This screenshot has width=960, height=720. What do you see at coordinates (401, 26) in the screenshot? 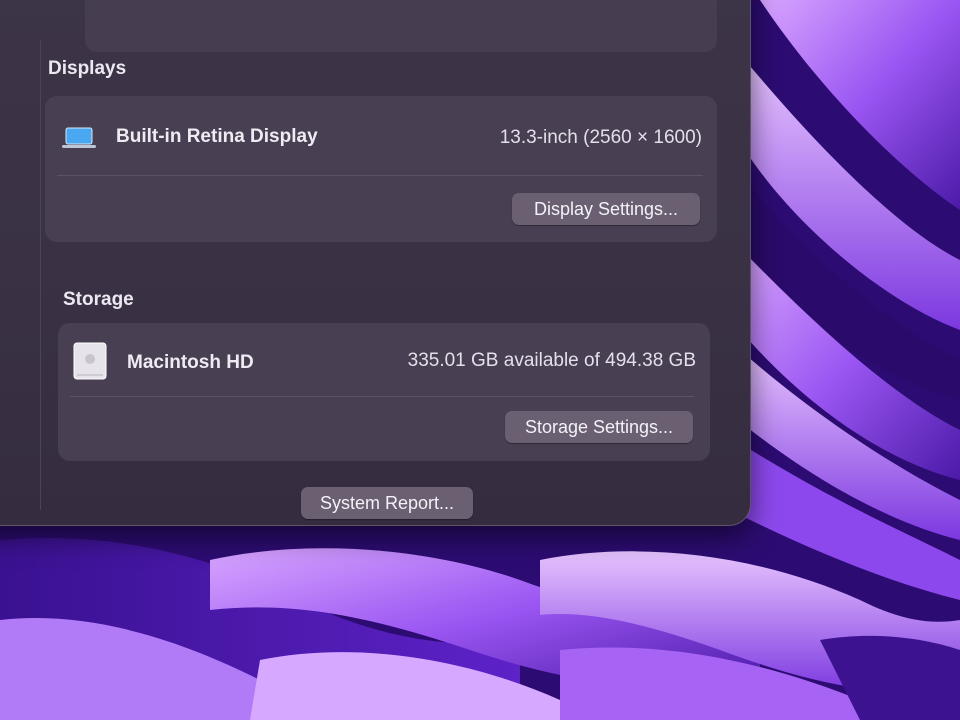
I see `previous-section-card` at bounding box center [401, 26].